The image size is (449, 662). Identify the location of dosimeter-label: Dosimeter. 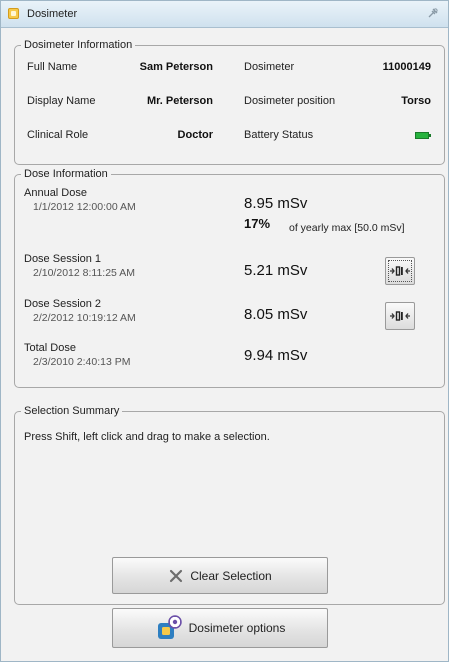
(269, 67).